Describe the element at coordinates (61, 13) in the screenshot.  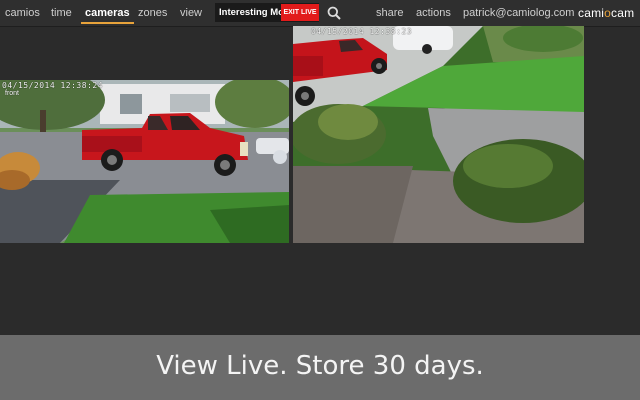
I see `nav-item-time: time` at that location.